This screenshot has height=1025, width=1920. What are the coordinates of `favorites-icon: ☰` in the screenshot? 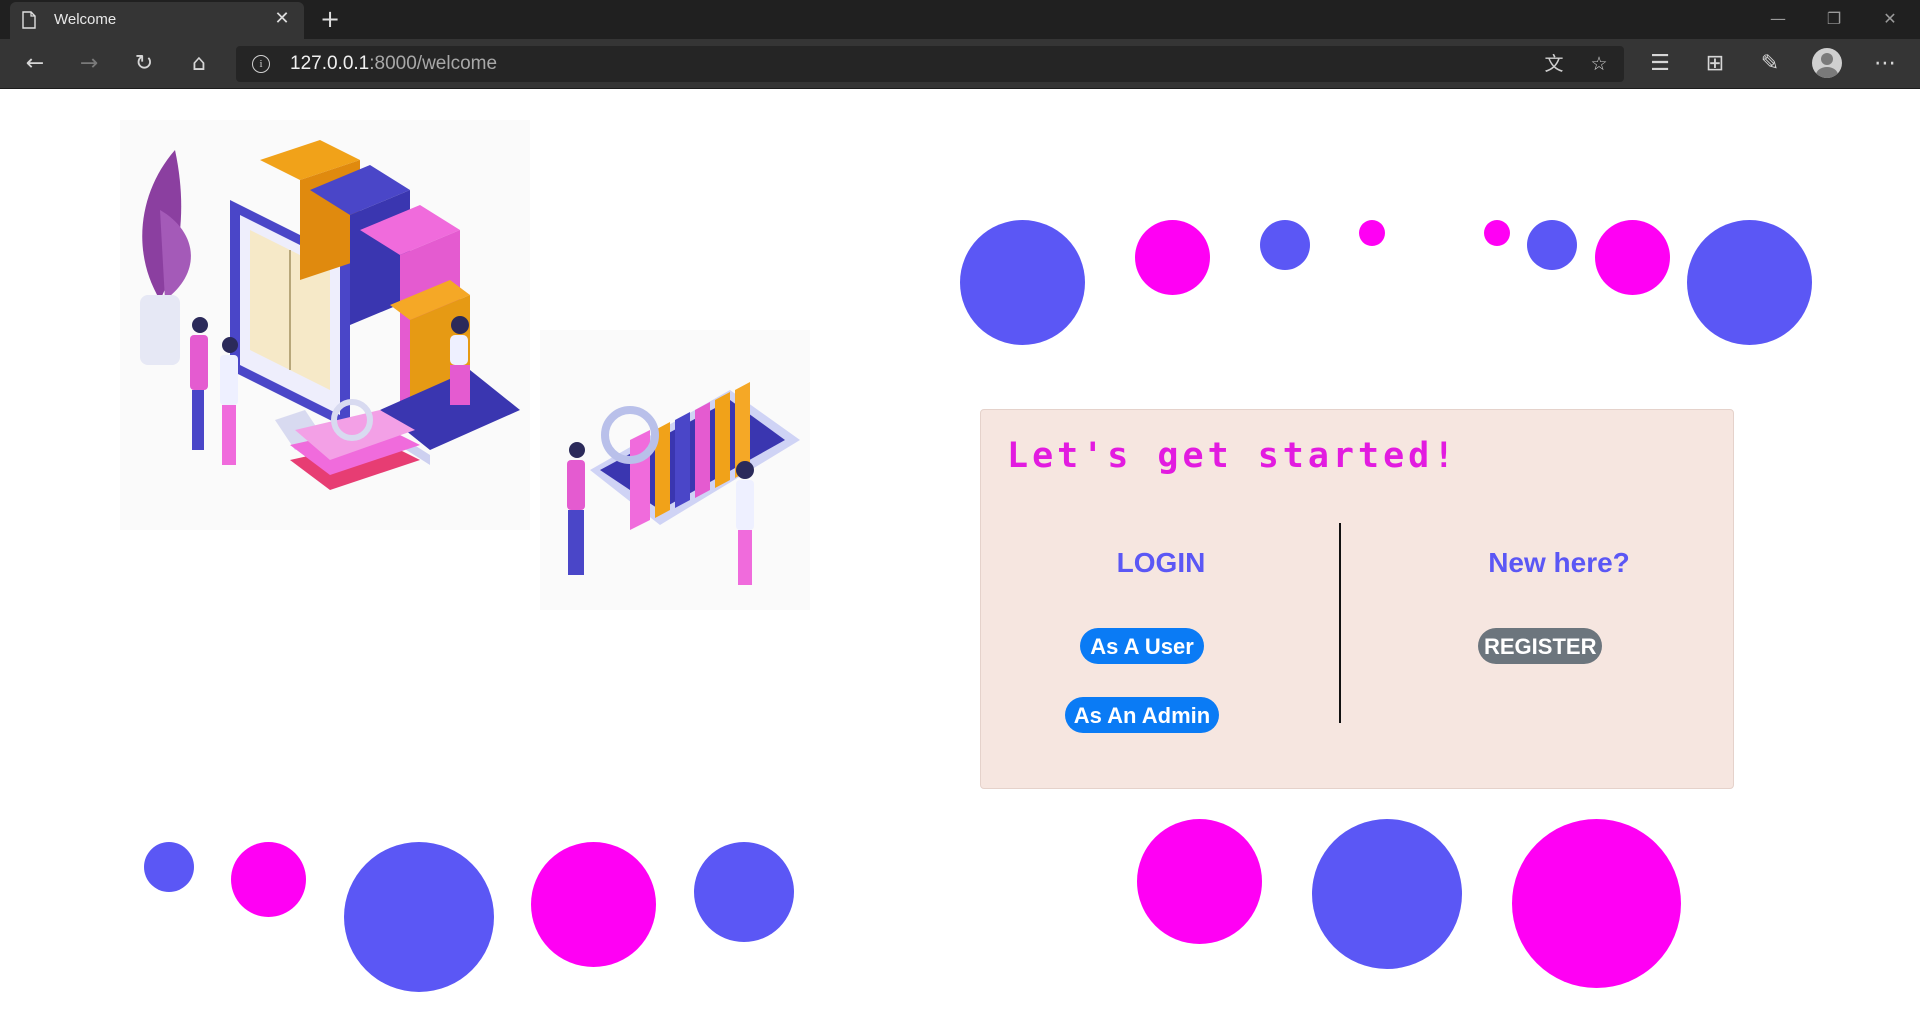 It's located at (1660, 64).